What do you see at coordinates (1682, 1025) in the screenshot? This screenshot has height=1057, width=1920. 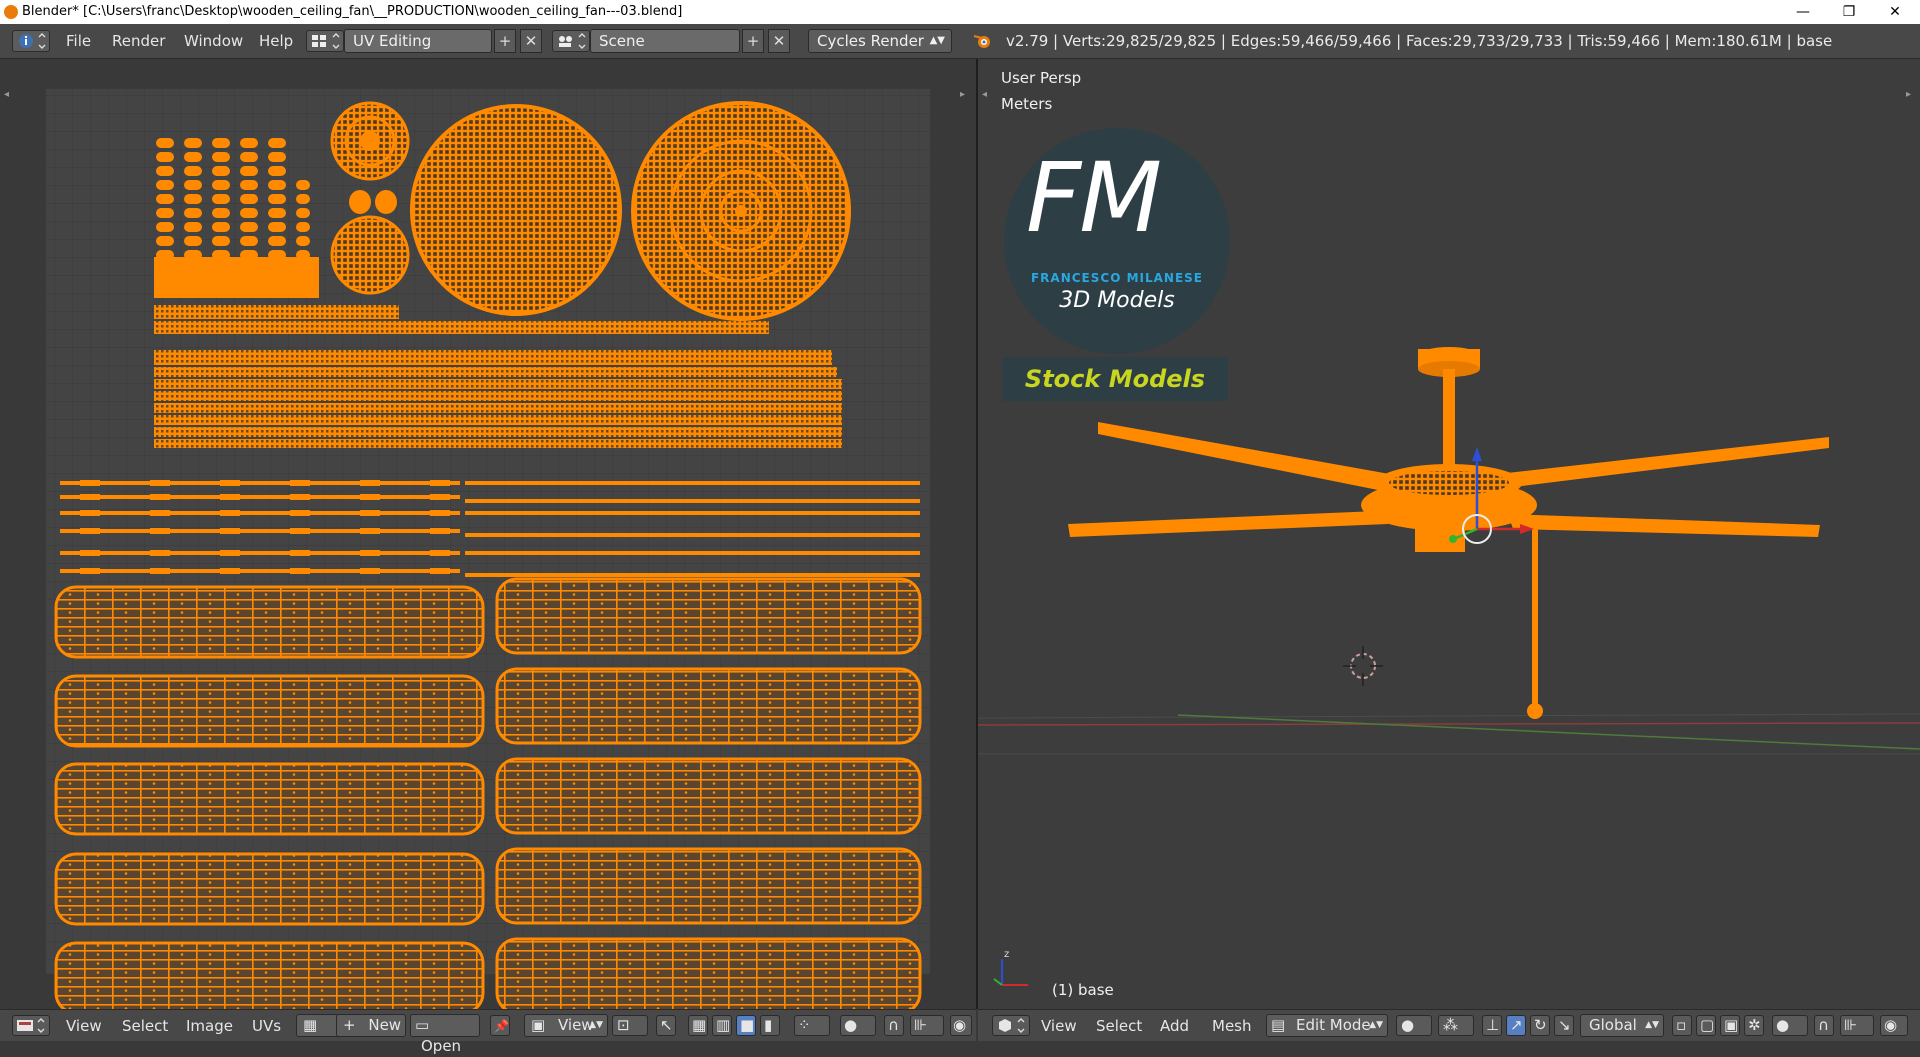 I see `vertex-select-mode: ▫` at bounding box center [1682, 1025].